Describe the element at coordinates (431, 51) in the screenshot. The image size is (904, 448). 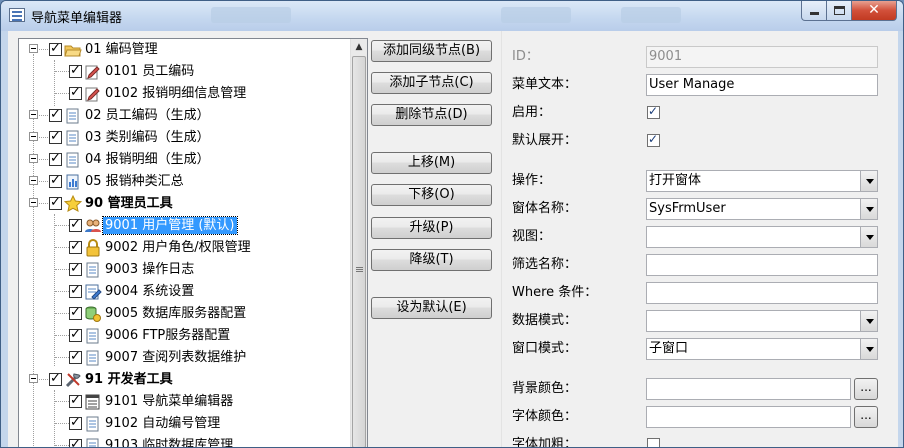
I see `add-sibling-button: 添加同级节点(B)` at that location.